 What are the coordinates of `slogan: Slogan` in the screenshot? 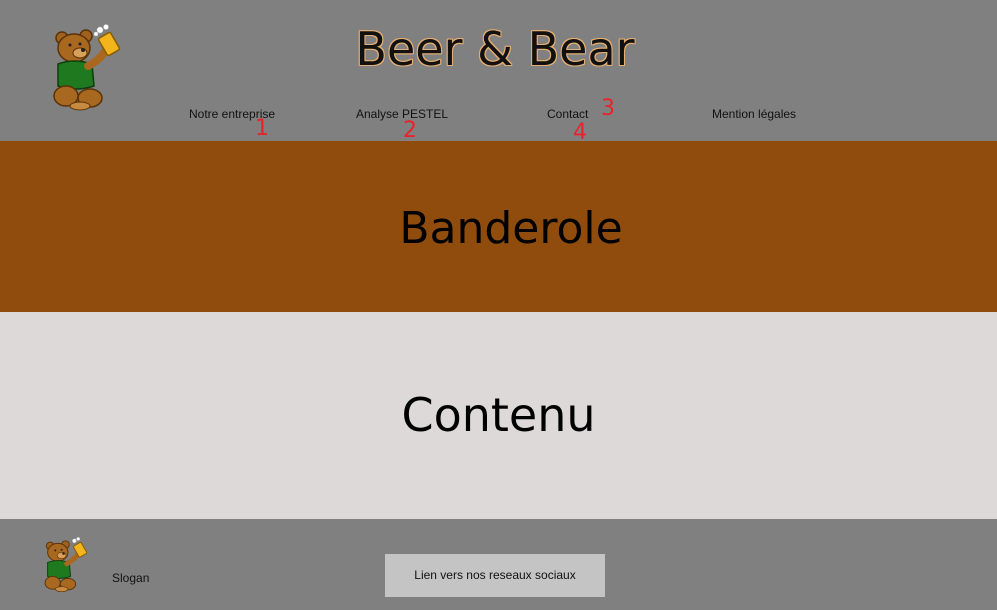 It's located at (131, 578).